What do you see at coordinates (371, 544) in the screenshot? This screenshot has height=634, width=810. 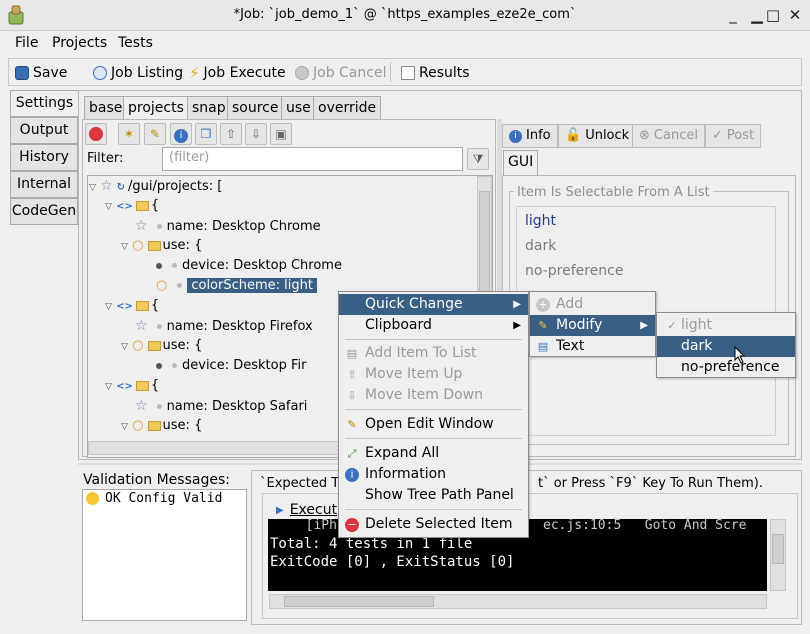 I see `console-line: Total: 4 tests in 1 file` at bounding box center [371, 544].